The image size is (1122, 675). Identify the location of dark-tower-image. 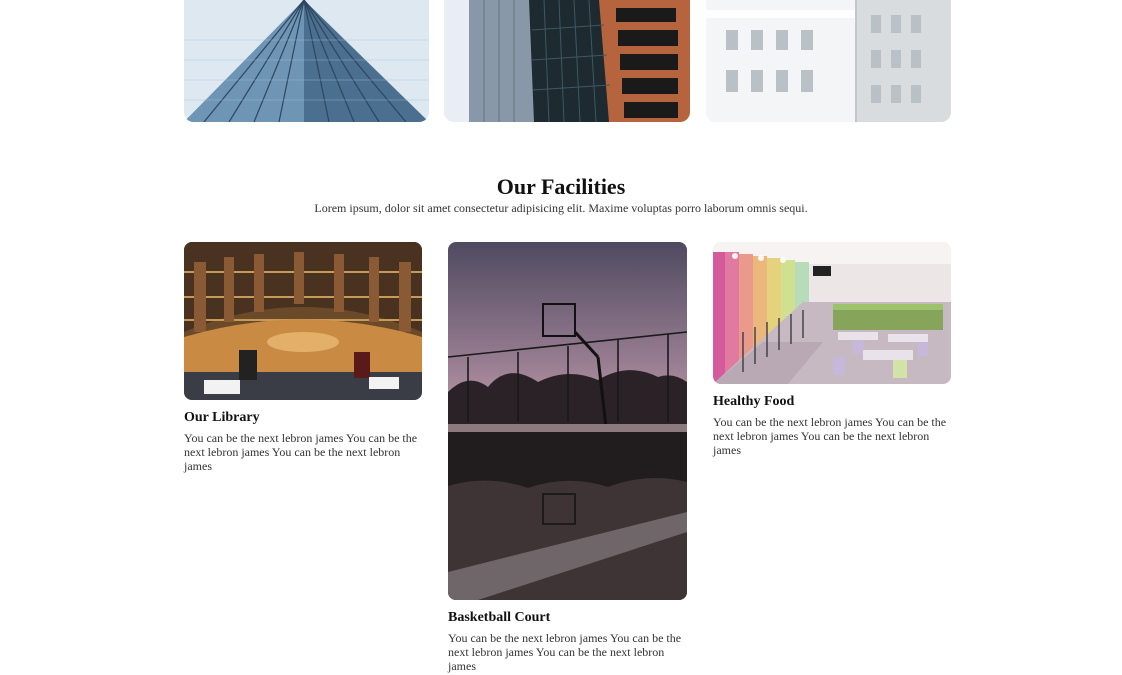
(567, 61).